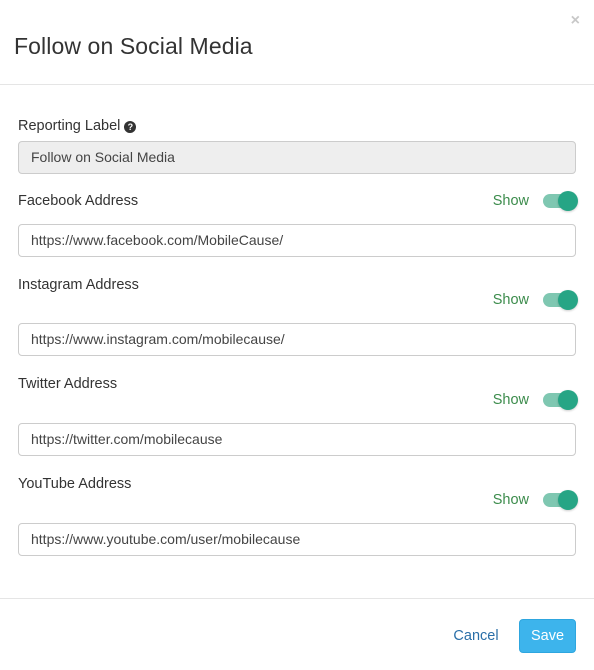  Describe the element at coordinates (69, 126) in the screenshot. I see `reporting-label-text: Reporting Label` at that location.